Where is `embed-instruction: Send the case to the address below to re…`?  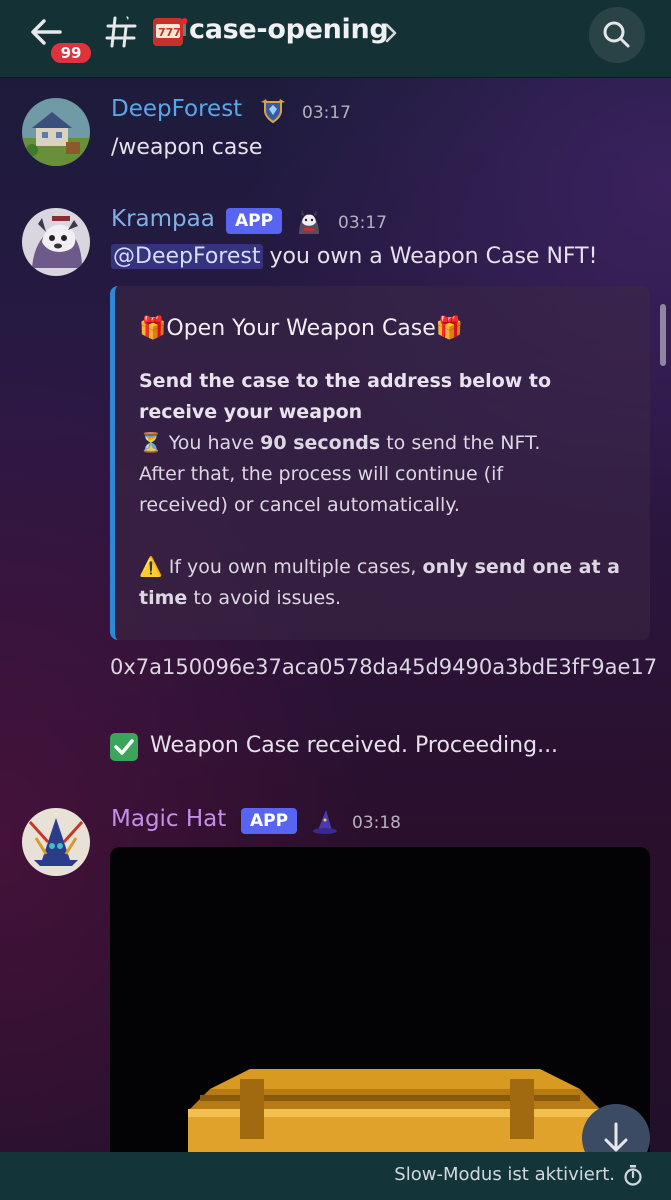 embed-instruction: Send the case to the address below to re… is located at coordinates (345, 396).